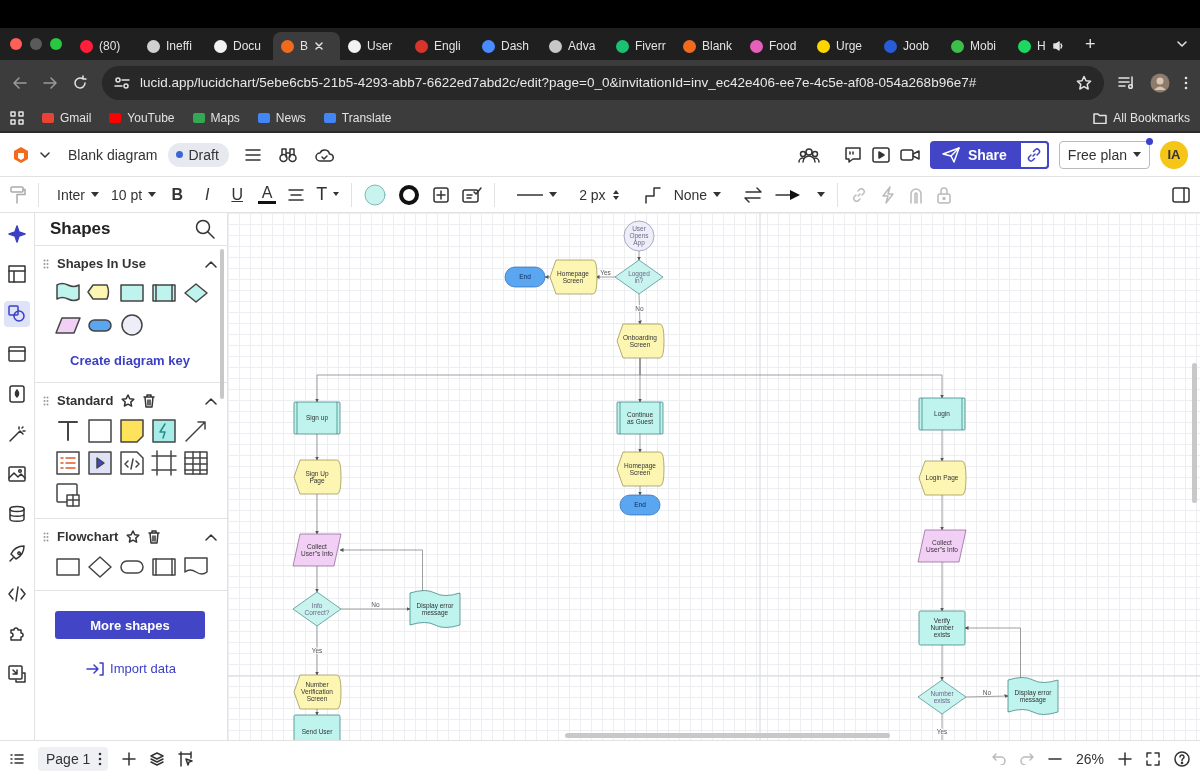 The height and width of the screenshot is (779, 1200). I want to click on link-icon, so click(1033, 154).